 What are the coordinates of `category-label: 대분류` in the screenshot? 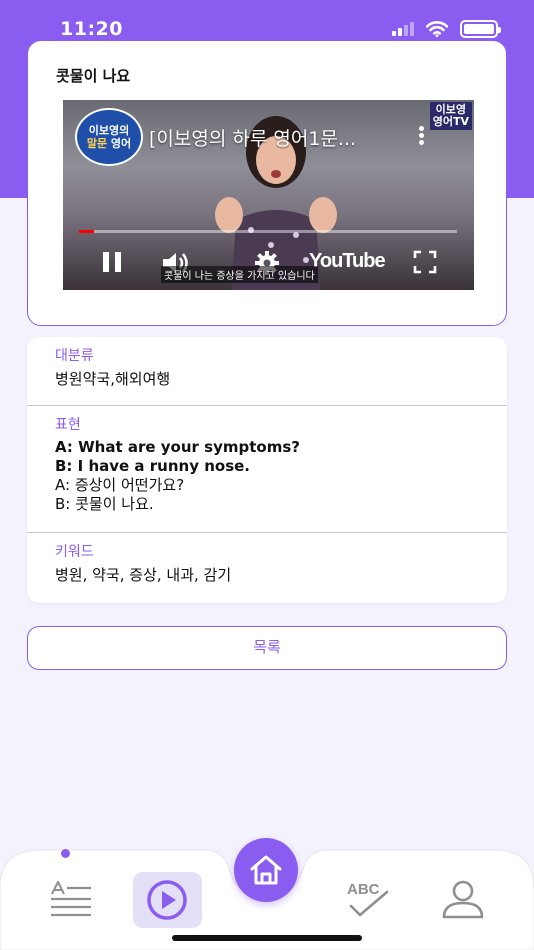 It's located at (74, 356).